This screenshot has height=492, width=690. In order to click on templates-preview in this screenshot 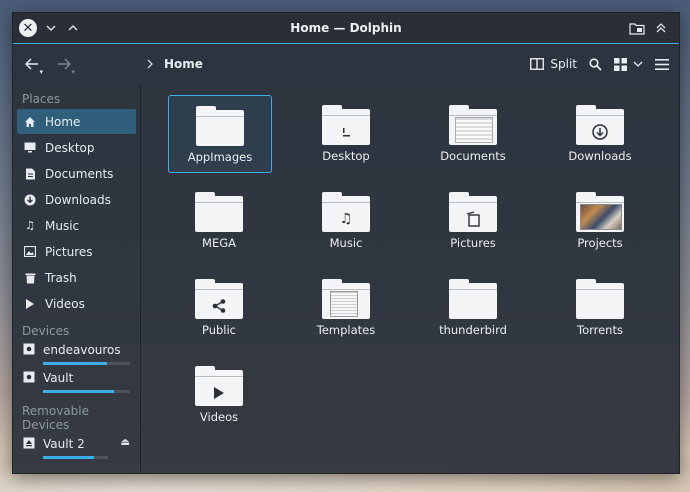, I will do `click(344, 304)`.